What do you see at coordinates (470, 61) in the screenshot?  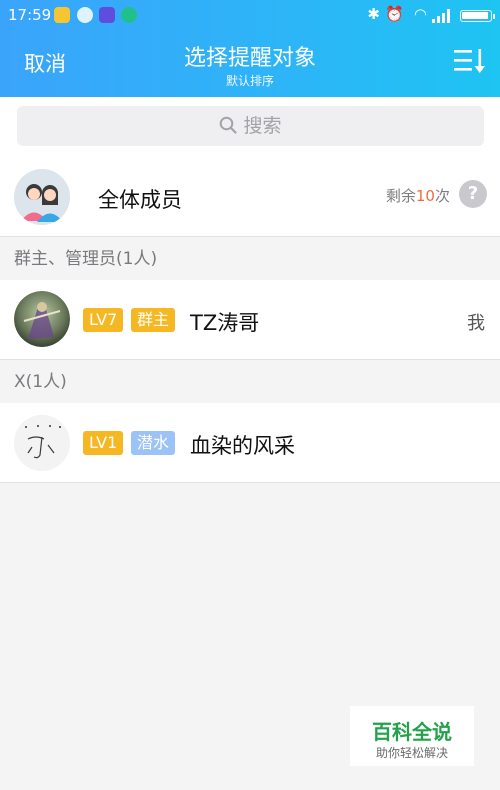 I see `sort-list-icon` at bounding box center [470, 61].